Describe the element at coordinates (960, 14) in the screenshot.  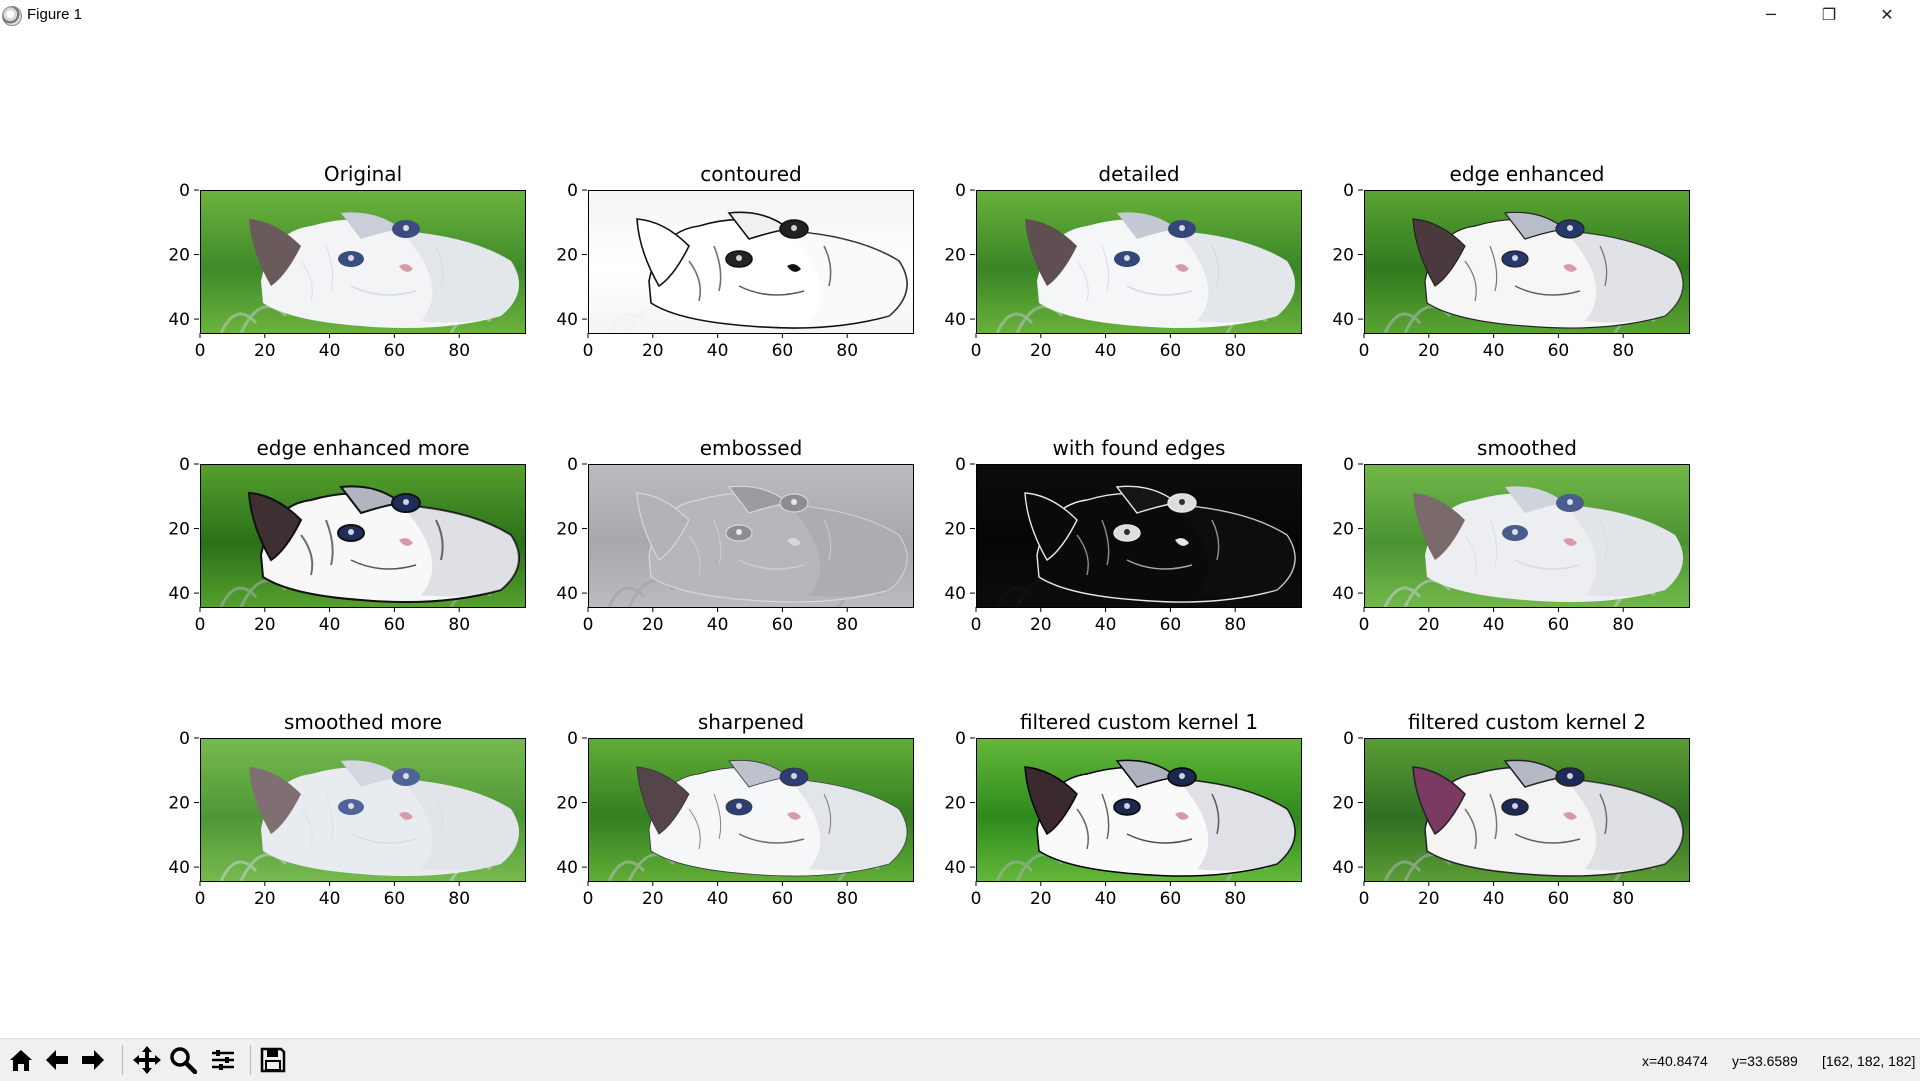
I see `title-bar: Figure 1 ─ ❐ ✕` at that location.